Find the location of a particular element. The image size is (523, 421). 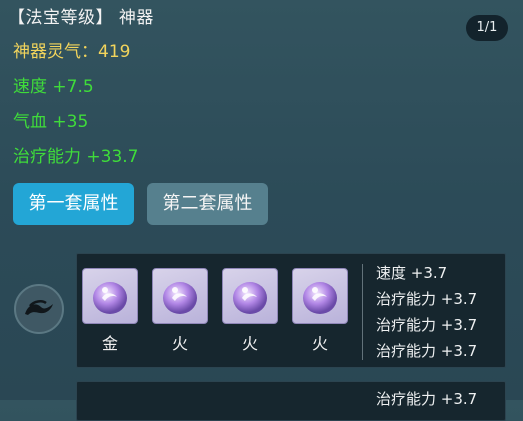

healing-stat: 治疗能力 +33.7 is located at coordinates (76, 157).